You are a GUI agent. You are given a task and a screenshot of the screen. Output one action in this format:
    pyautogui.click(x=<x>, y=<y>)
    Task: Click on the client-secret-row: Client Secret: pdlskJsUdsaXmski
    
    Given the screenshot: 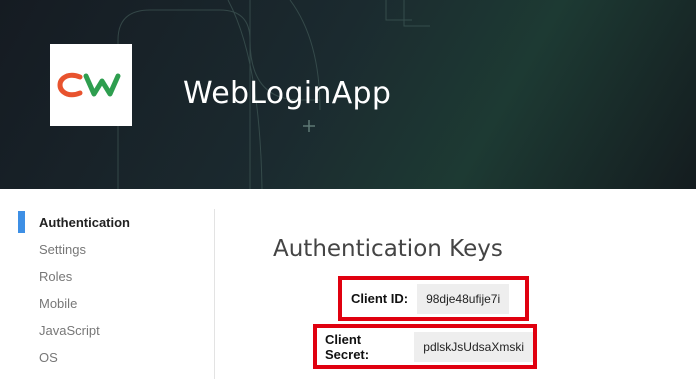 What is the action you would take?
    pyautogui.click(x=425, y=346)
    